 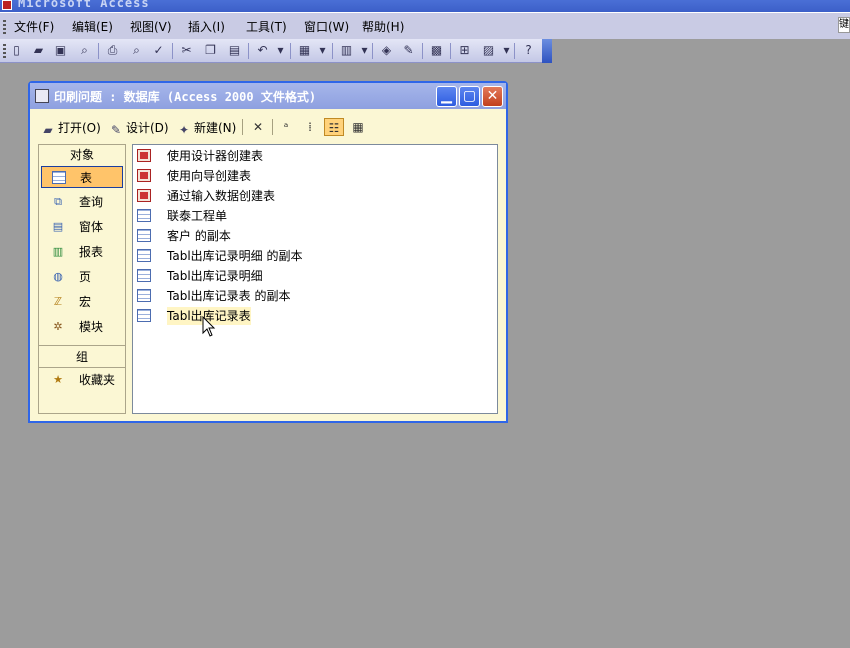 What do you see at coordinates (112, 50) in the screenshot?
I see `print-icon: ⎙` at bounding box center [112, 50].